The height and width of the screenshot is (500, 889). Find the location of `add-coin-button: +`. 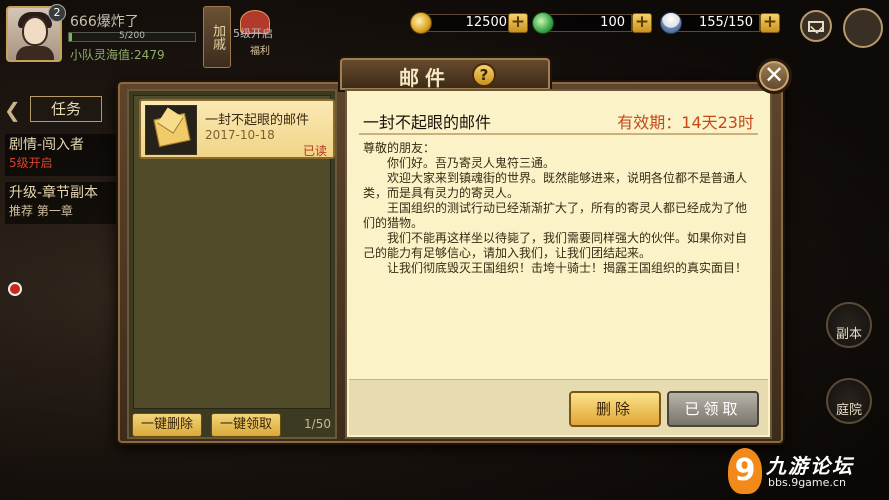

add-coin-button: + is located at coordinates (518, 23).